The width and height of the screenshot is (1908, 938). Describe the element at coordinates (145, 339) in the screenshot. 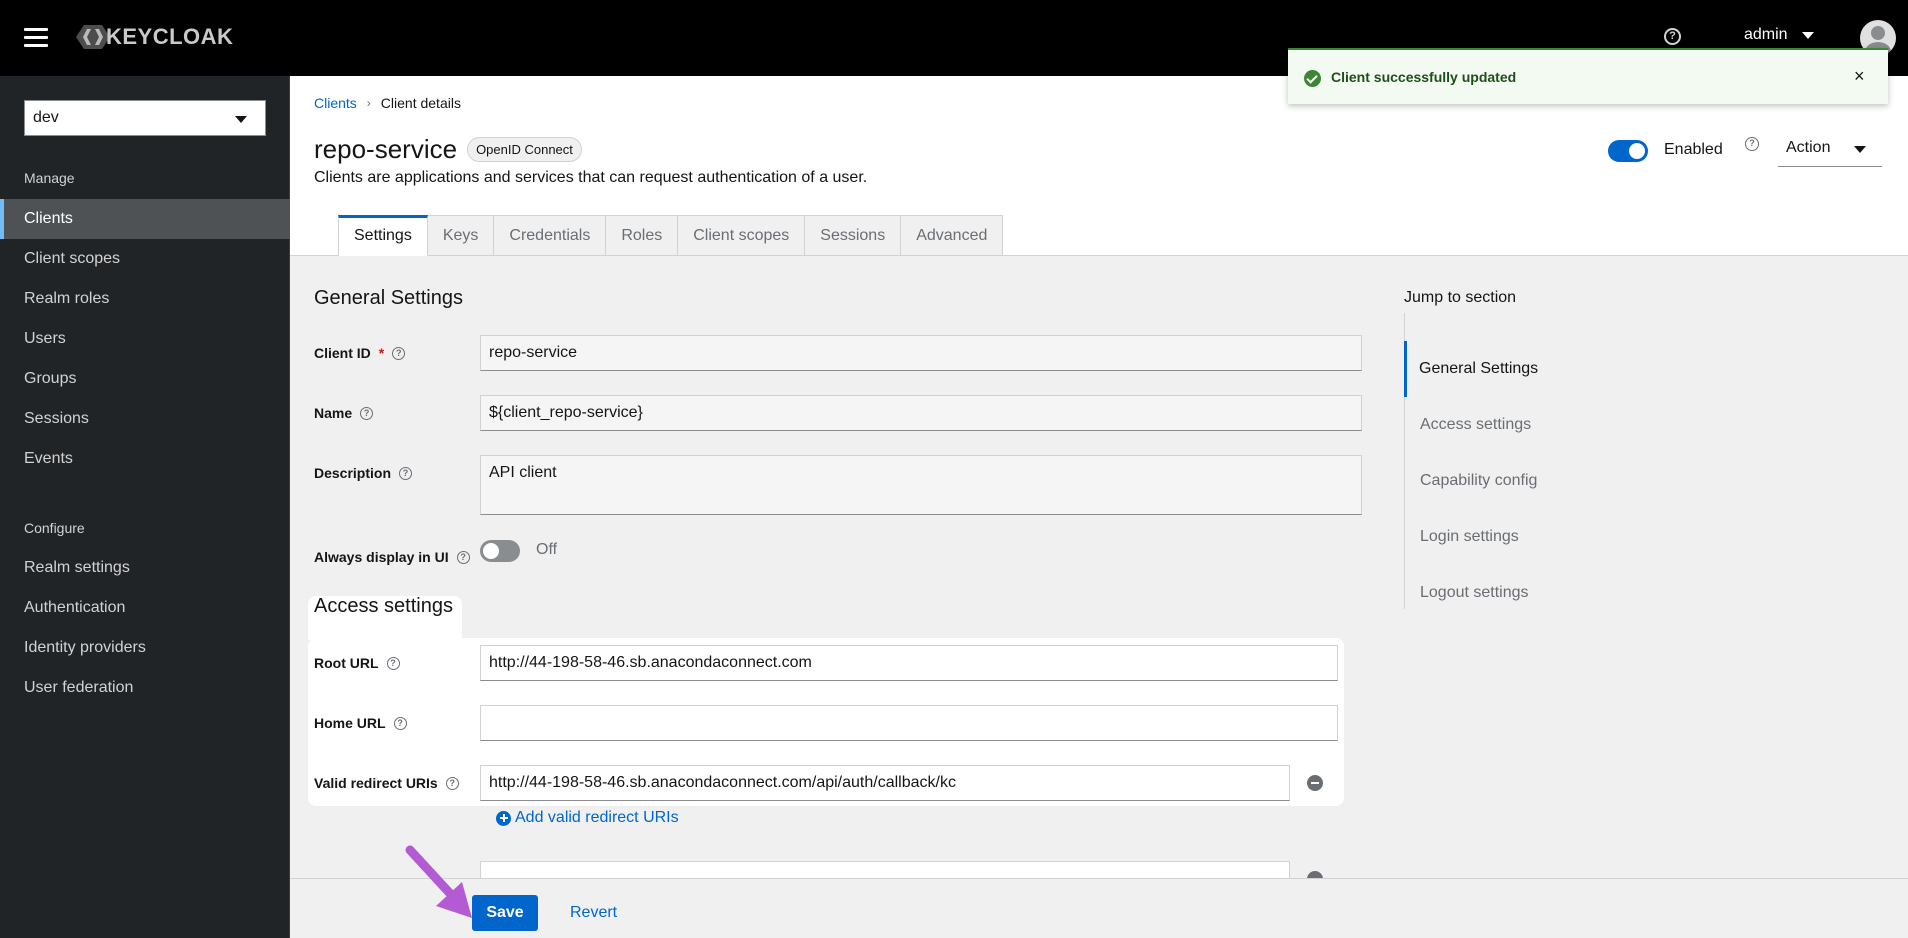

I see `sidebar-item-users: Users` at that location.